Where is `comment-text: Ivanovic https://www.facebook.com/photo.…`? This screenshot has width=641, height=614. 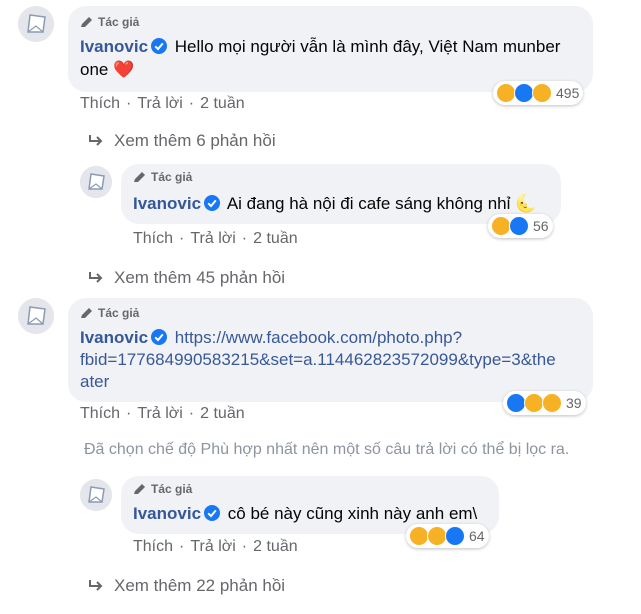
comment-text: Ivanovic https://www.facebook.com/photo.… is located at coordinates (271, 338).